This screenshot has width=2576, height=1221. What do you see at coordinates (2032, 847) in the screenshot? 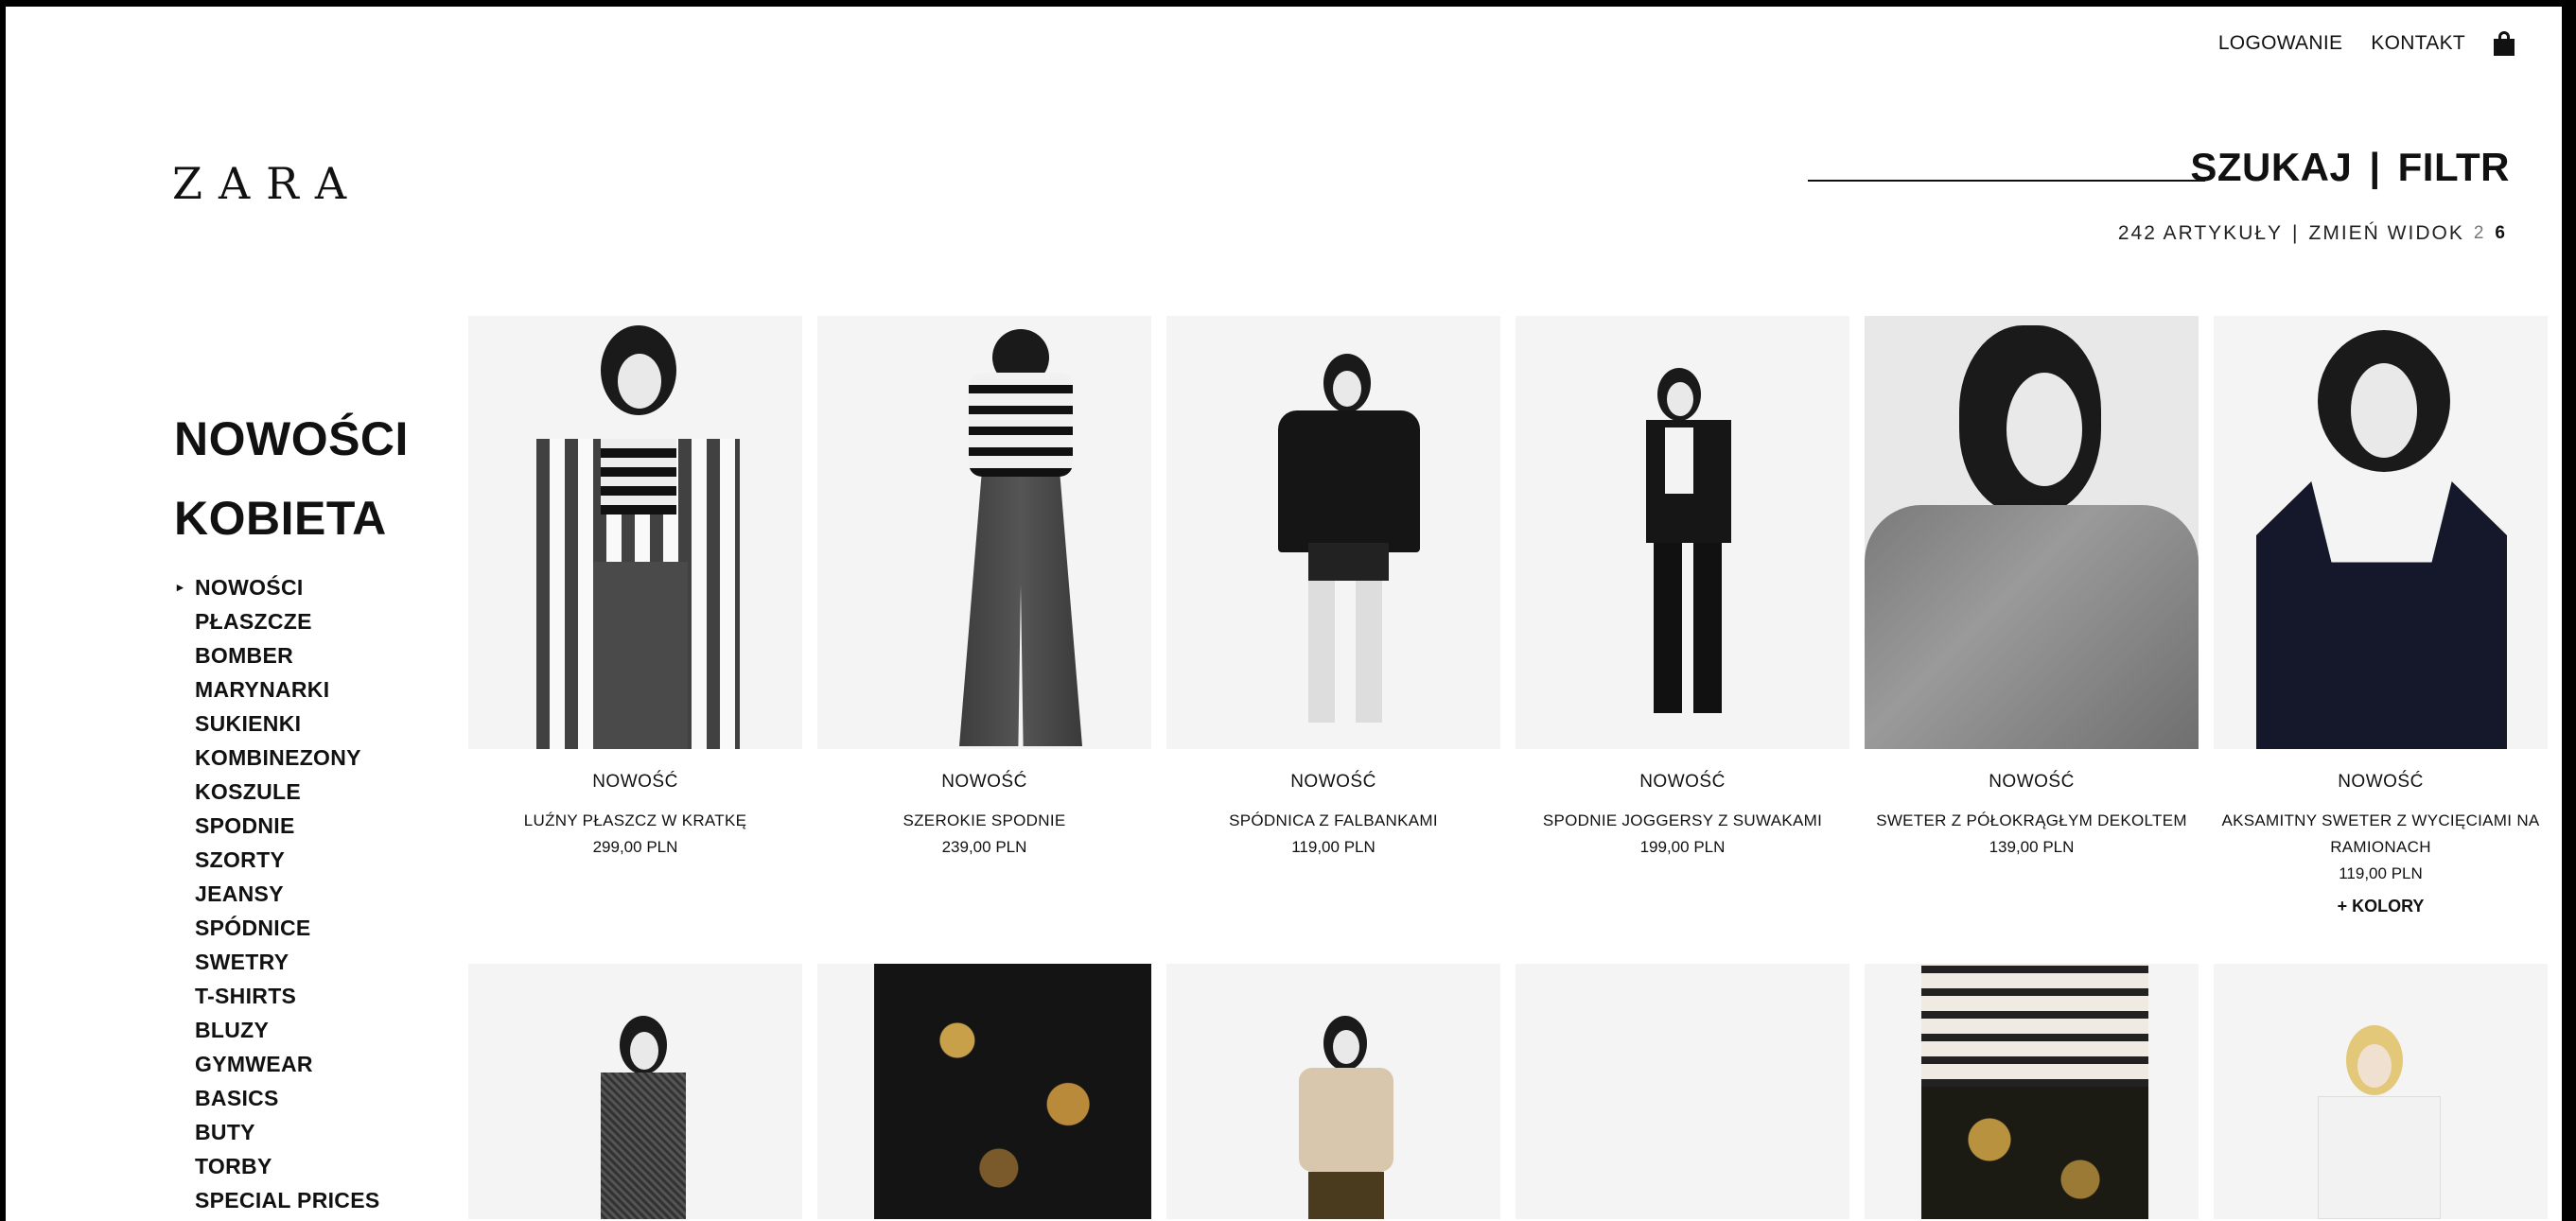
I see `product-price: 139,00 PLN` at bounding box center [2032, 847].